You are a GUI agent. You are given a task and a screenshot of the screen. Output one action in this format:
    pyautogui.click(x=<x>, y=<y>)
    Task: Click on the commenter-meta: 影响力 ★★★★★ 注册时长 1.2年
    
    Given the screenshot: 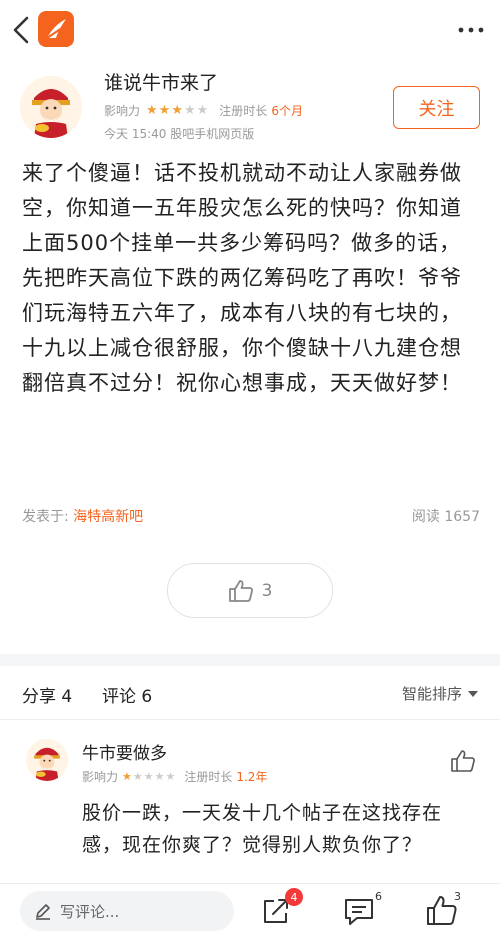 What is the action you would take?
    pyautogui.click(x=174, y=776)
    